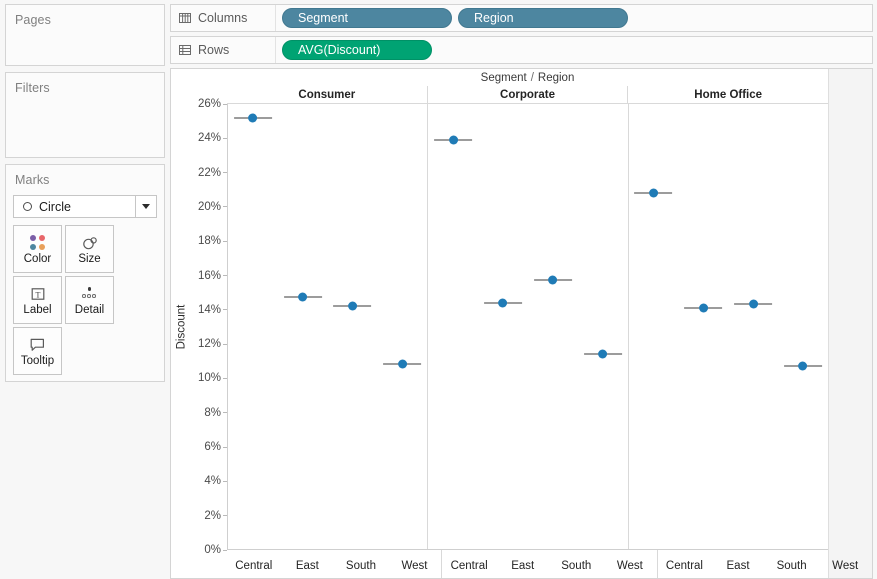 The width and height of the screenshot is (877, 579). I want to click on y-axis-tick: 0%, so click(215, 550).